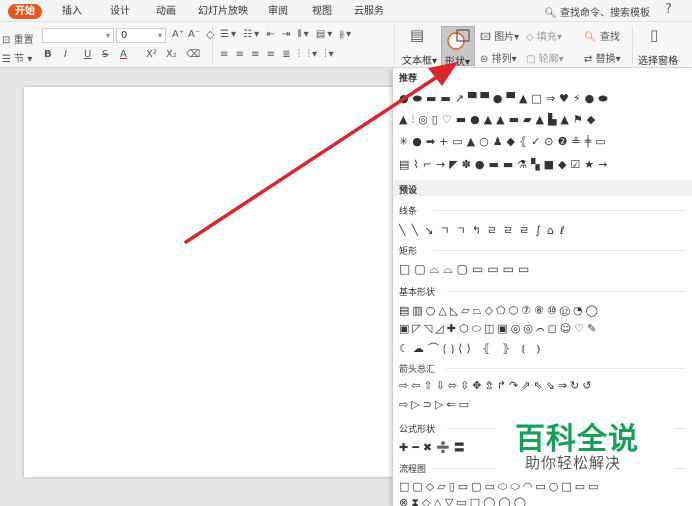  I want to click on shape-glyphs: ▤⌇⌐→◤✽●▬▬⚗▚■◆☑★→, so click(505, 165).